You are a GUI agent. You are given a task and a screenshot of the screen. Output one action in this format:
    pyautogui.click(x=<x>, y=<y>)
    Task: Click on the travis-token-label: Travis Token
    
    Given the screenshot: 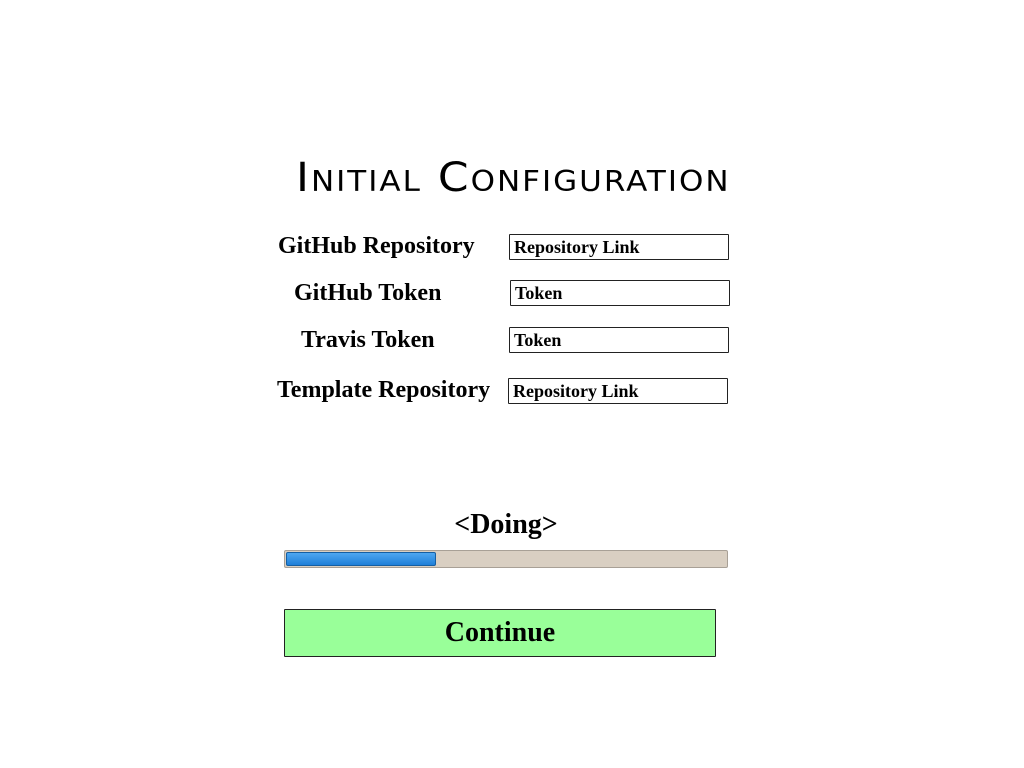 What is the action you would take?
    pyautogui.click(x=368, y=340)
    